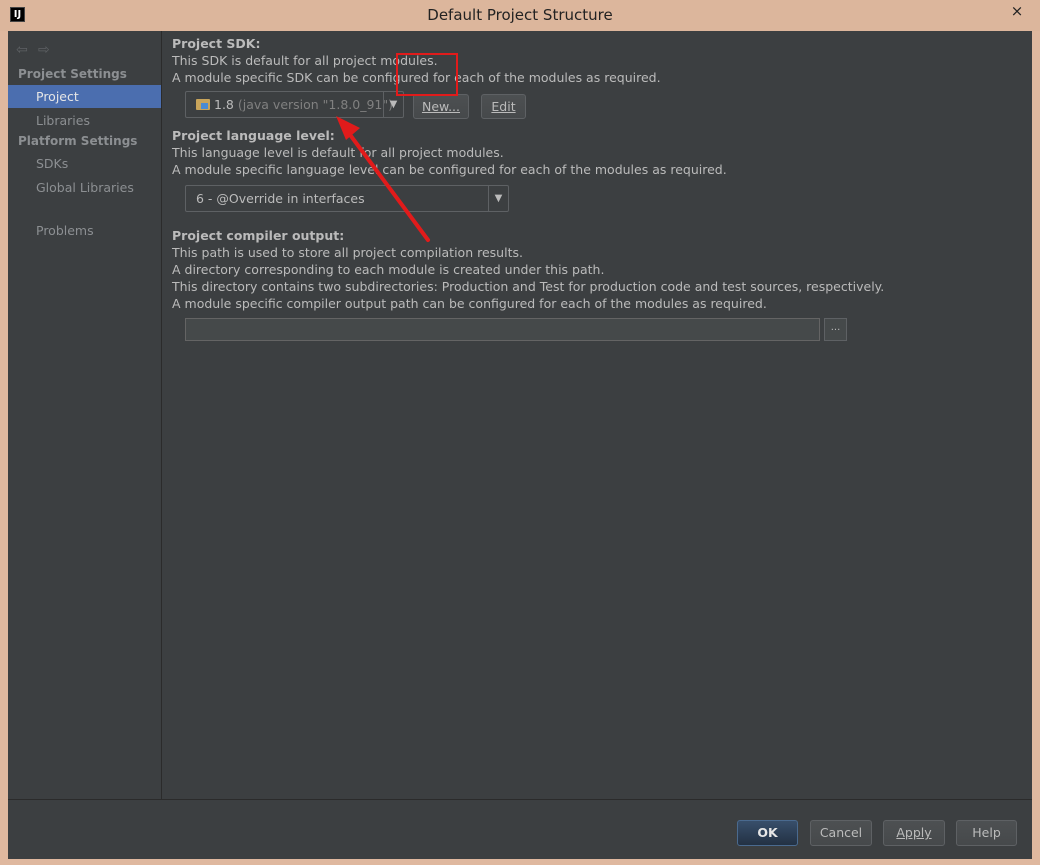 This screenshot has width=1040, height=865. What do you see at coordinates (84, 120) in the screenshot?
I see `sidebar-item-libraries: Libraries` at bounding box center [84, 120].